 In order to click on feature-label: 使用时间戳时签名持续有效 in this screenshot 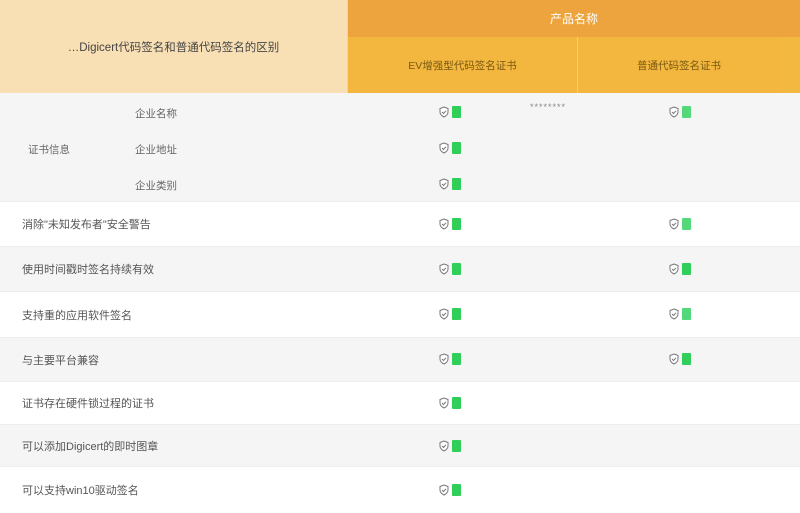, I will do `click(88, 270)`.